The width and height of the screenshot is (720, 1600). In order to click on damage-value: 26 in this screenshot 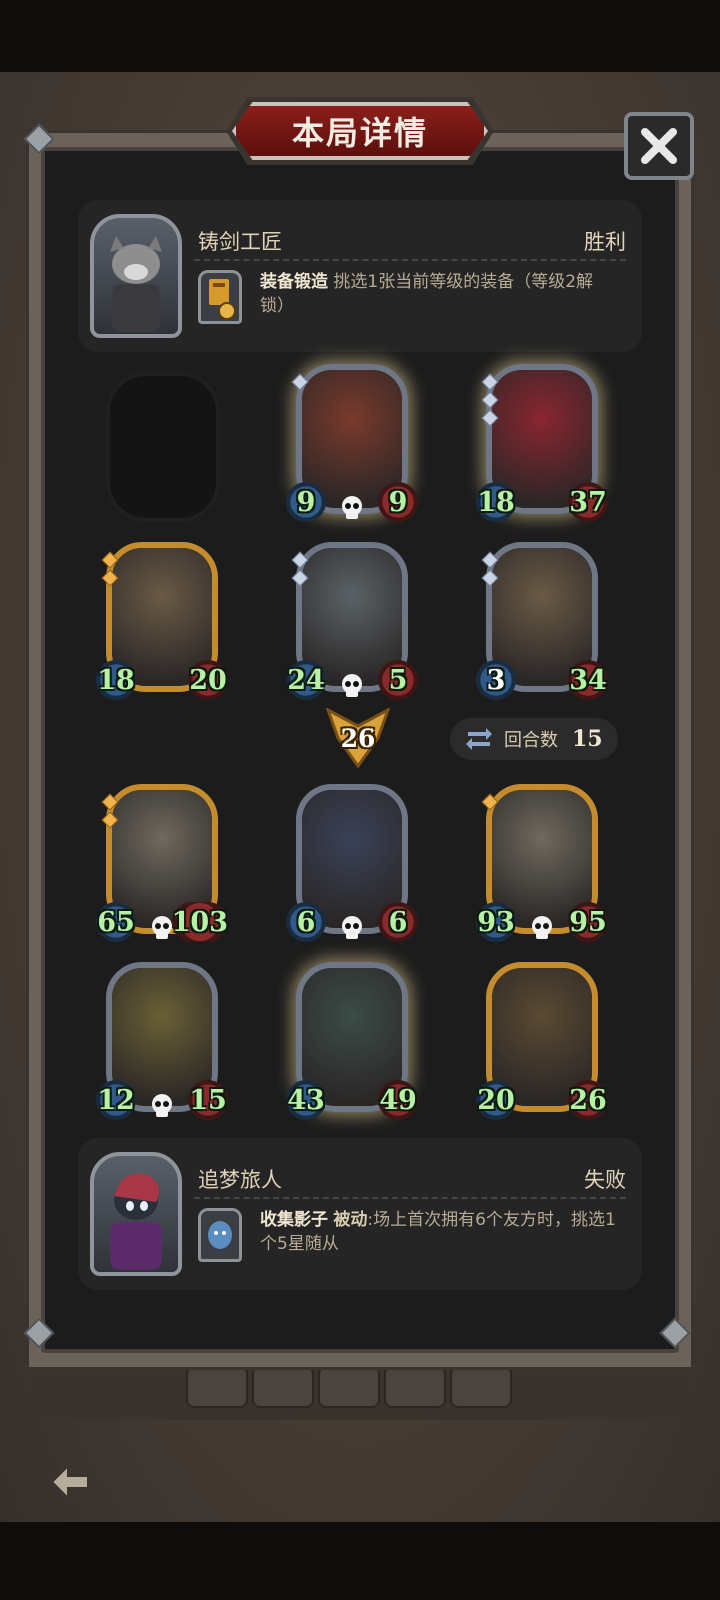, I will do `click(358, 738)`.